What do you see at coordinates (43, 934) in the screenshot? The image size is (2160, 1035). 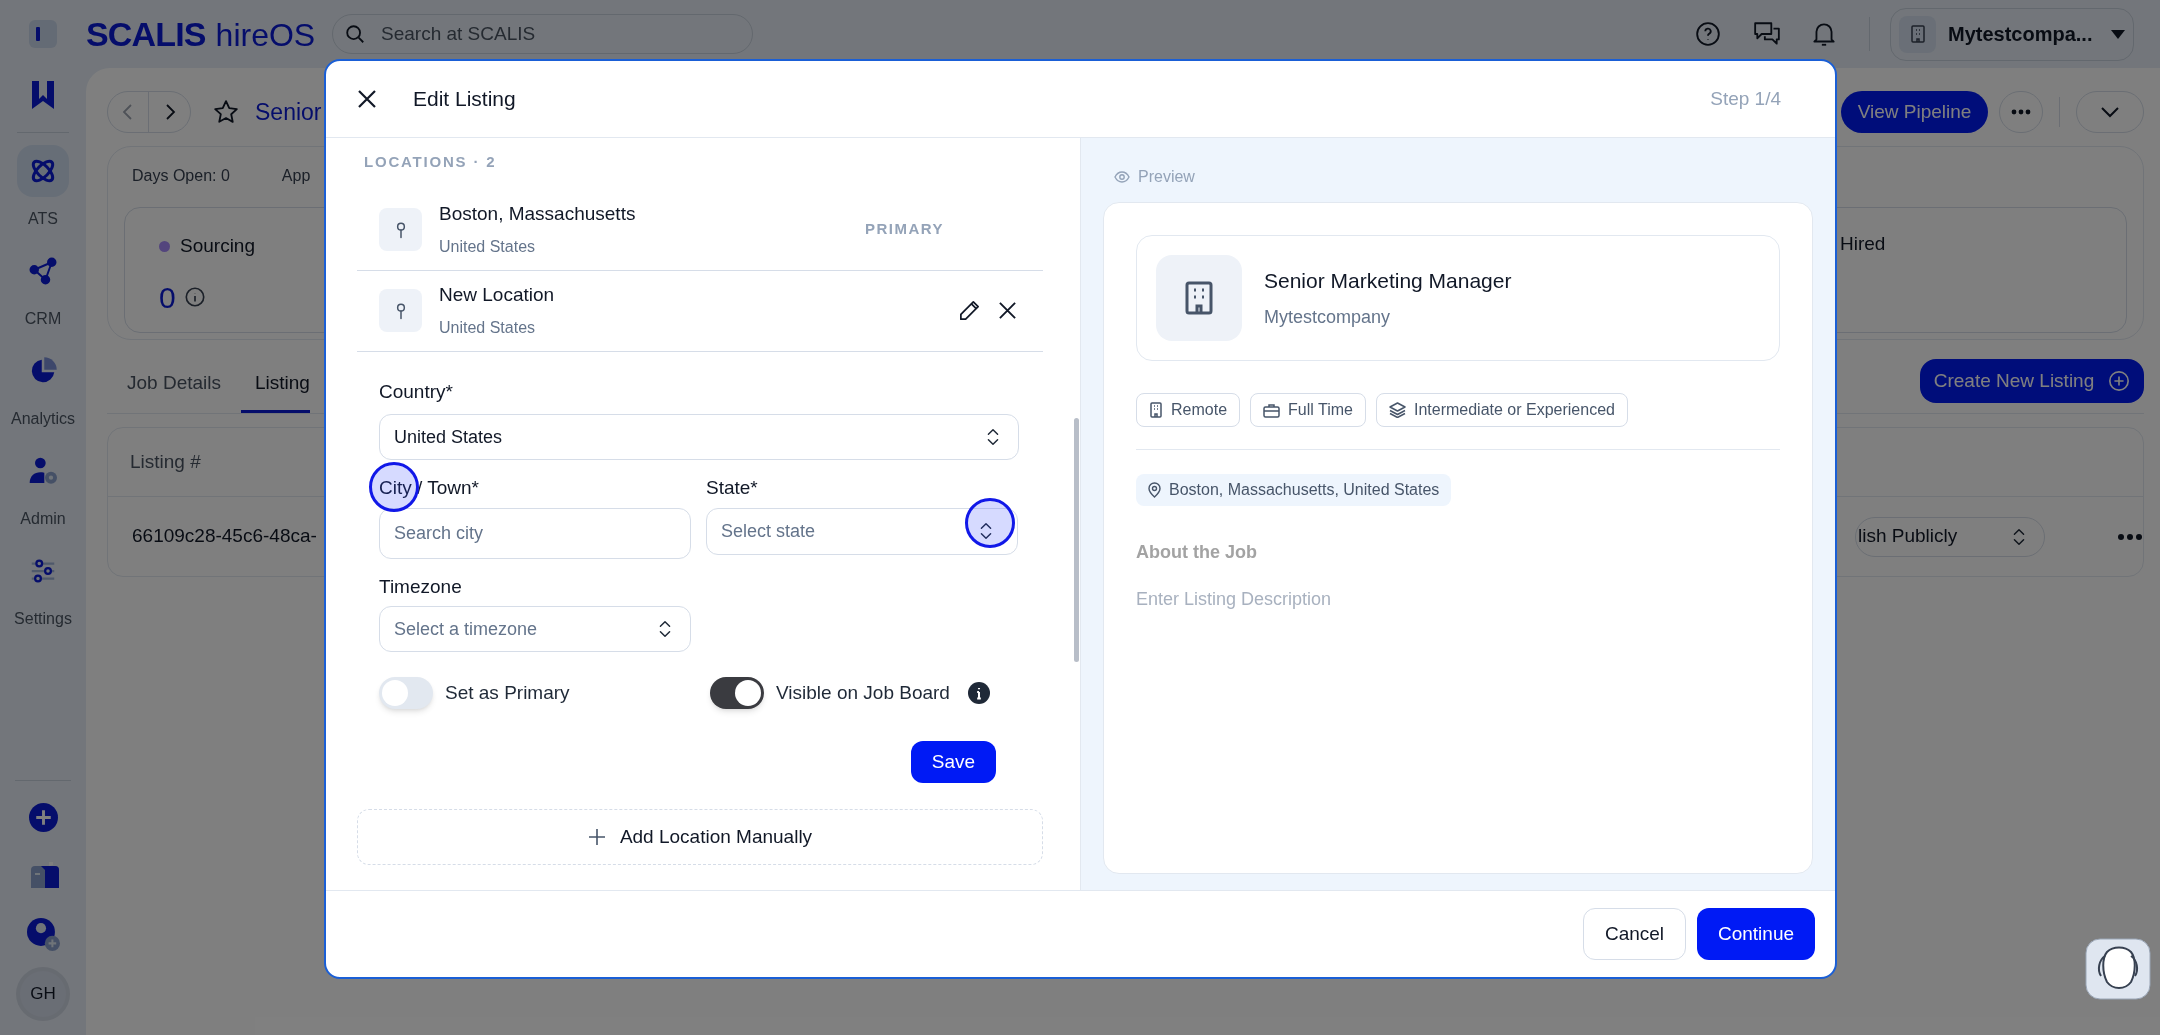 I see `user-plus-icon` at bounding box center [43, 934].